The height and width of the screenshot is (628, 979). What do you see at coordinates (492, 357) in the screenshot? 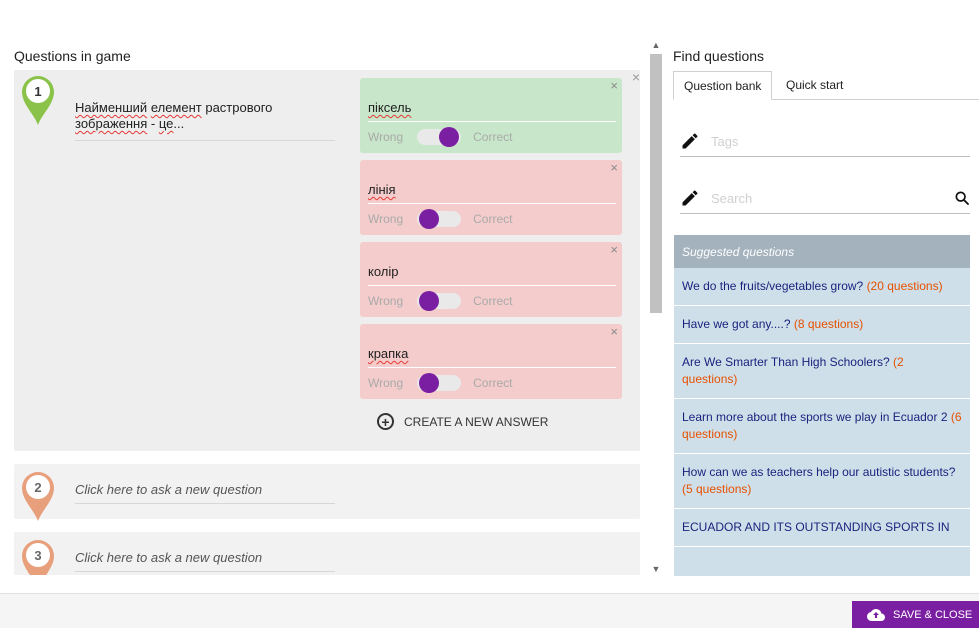
I see `answer-text: крапка` at bounding box center [492, 357].